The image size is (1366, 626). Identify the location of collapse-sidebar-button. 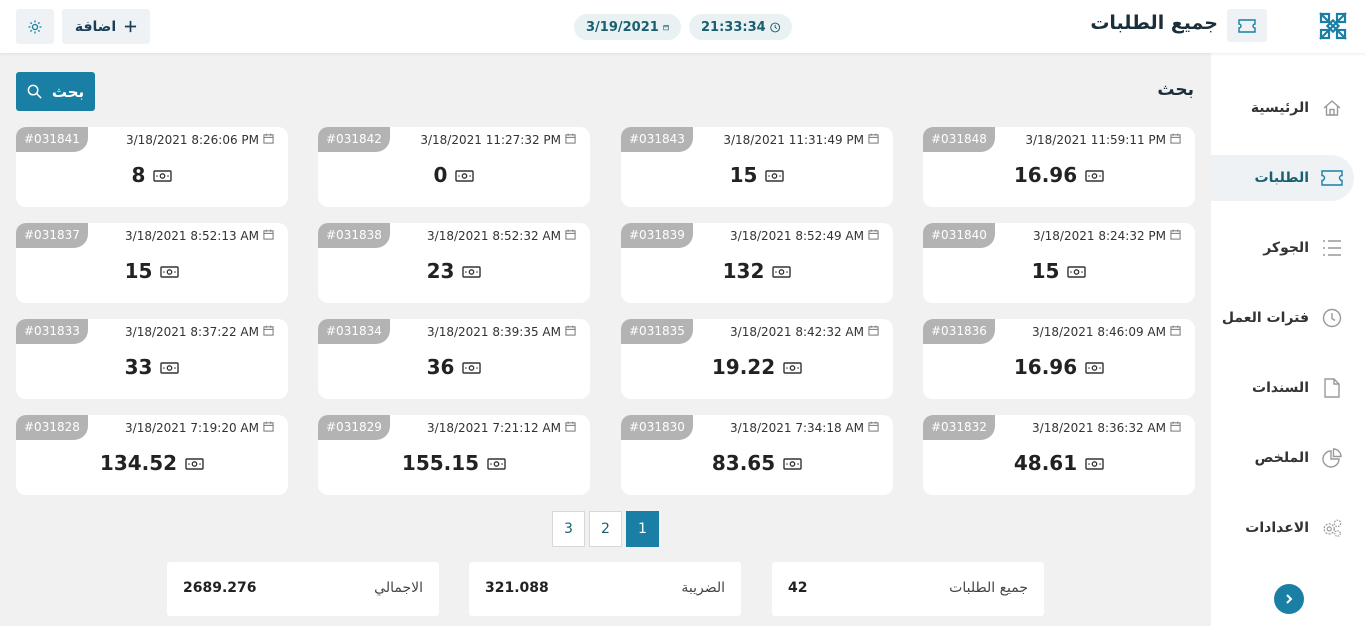
(1289, 599).